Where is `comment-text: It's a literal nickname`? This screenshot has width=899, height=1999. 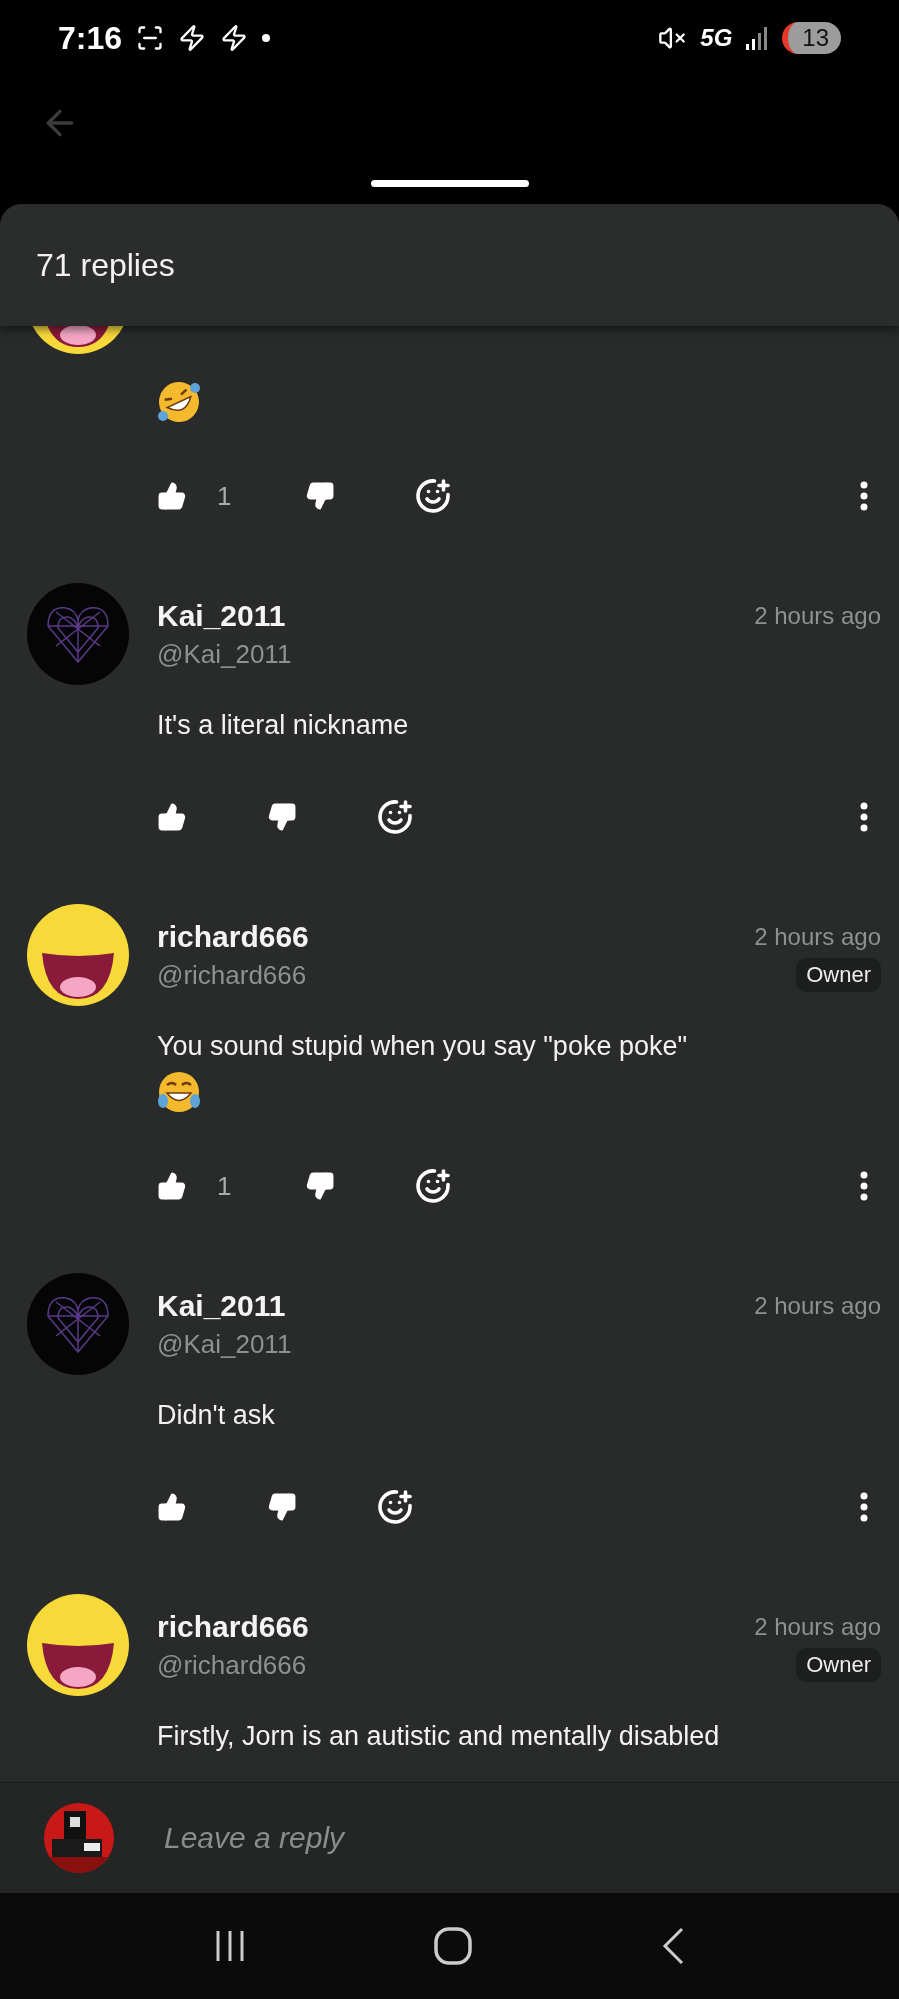
comment-text: It's a literal nickname is located at coordinates (283, 725).